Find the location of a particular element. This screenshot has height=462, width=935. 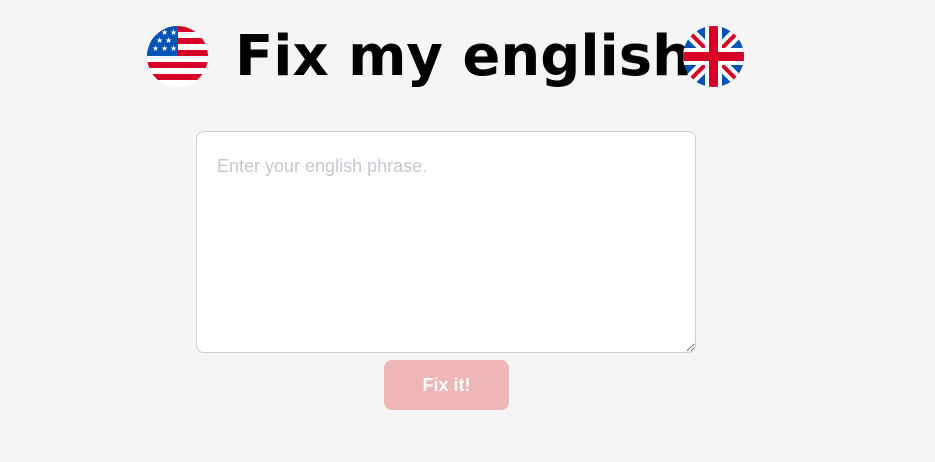

uk-flag-icon is located at coordinates (713, 56).